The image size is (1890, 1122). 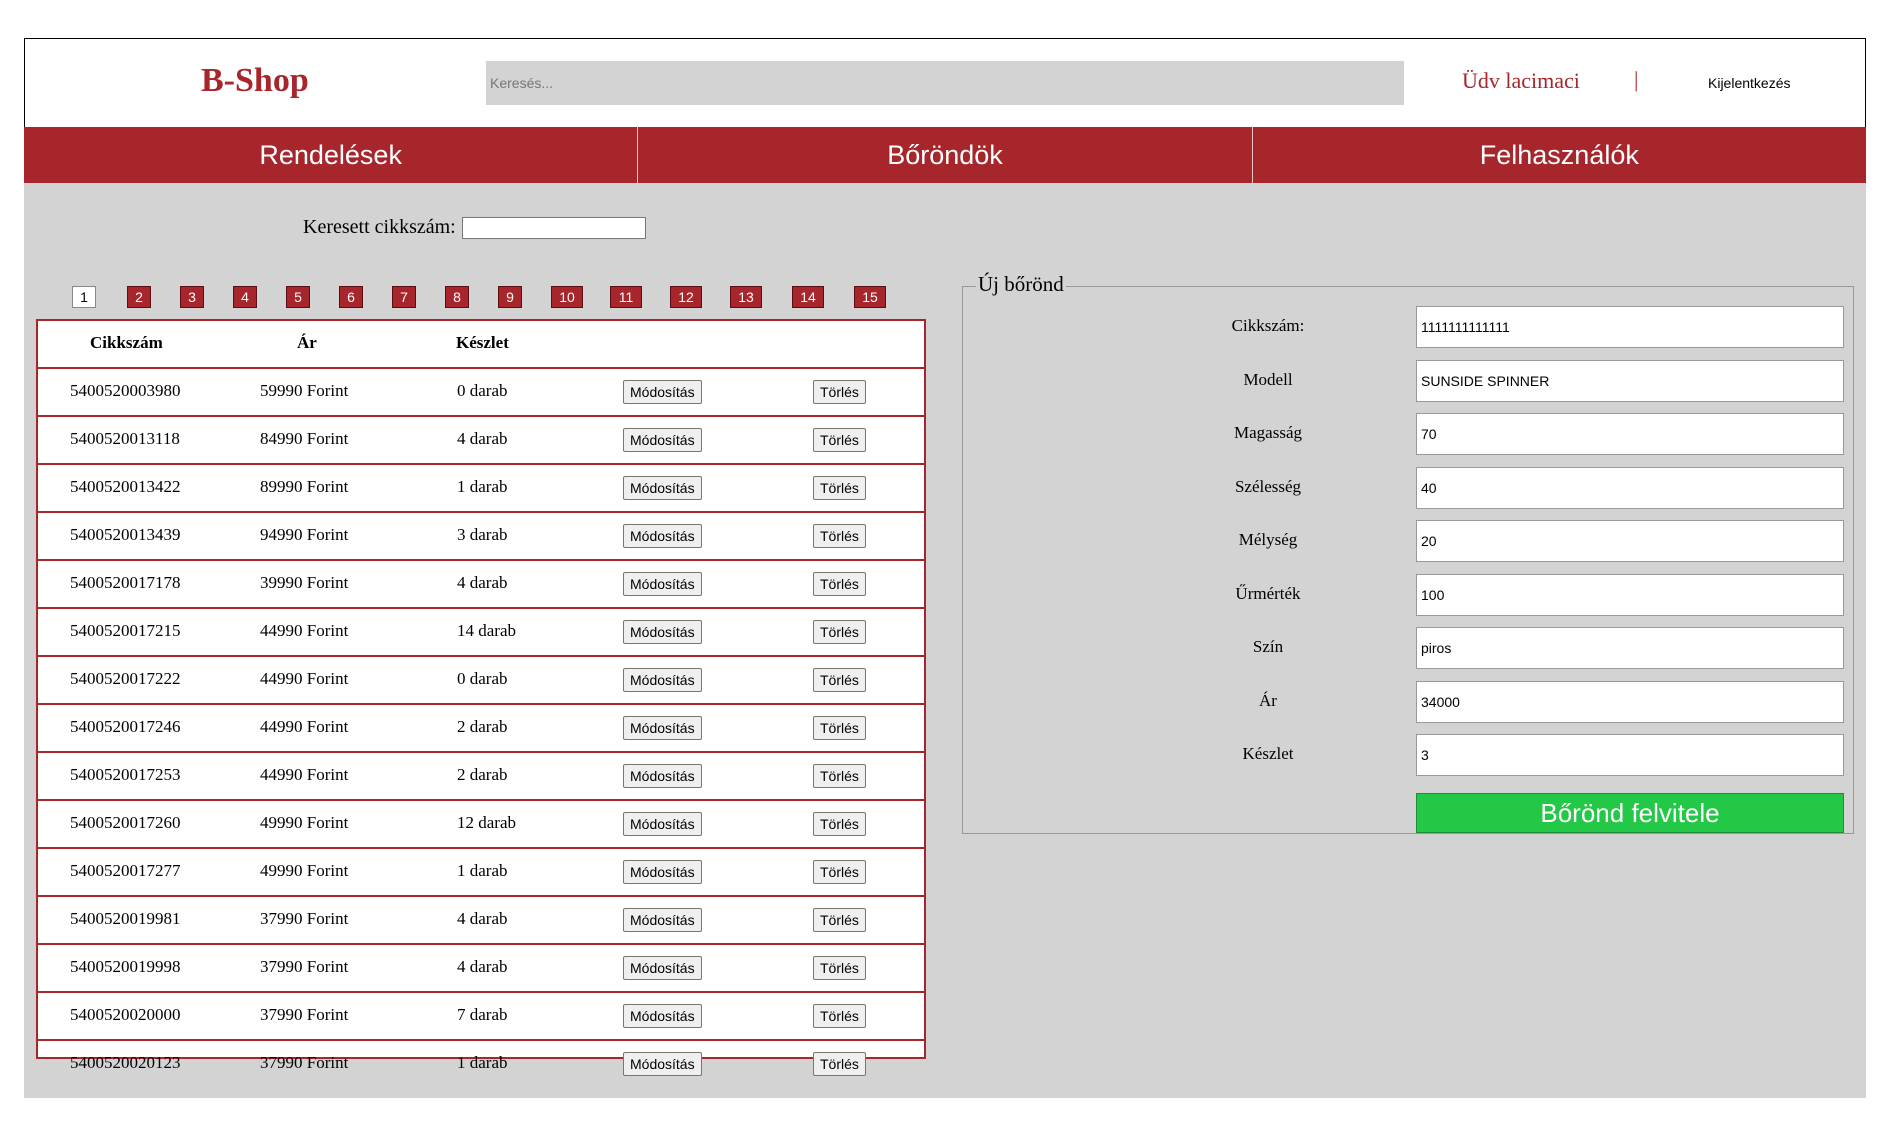 I want to click on page-button-10: 10, so click(x=567, y=297).